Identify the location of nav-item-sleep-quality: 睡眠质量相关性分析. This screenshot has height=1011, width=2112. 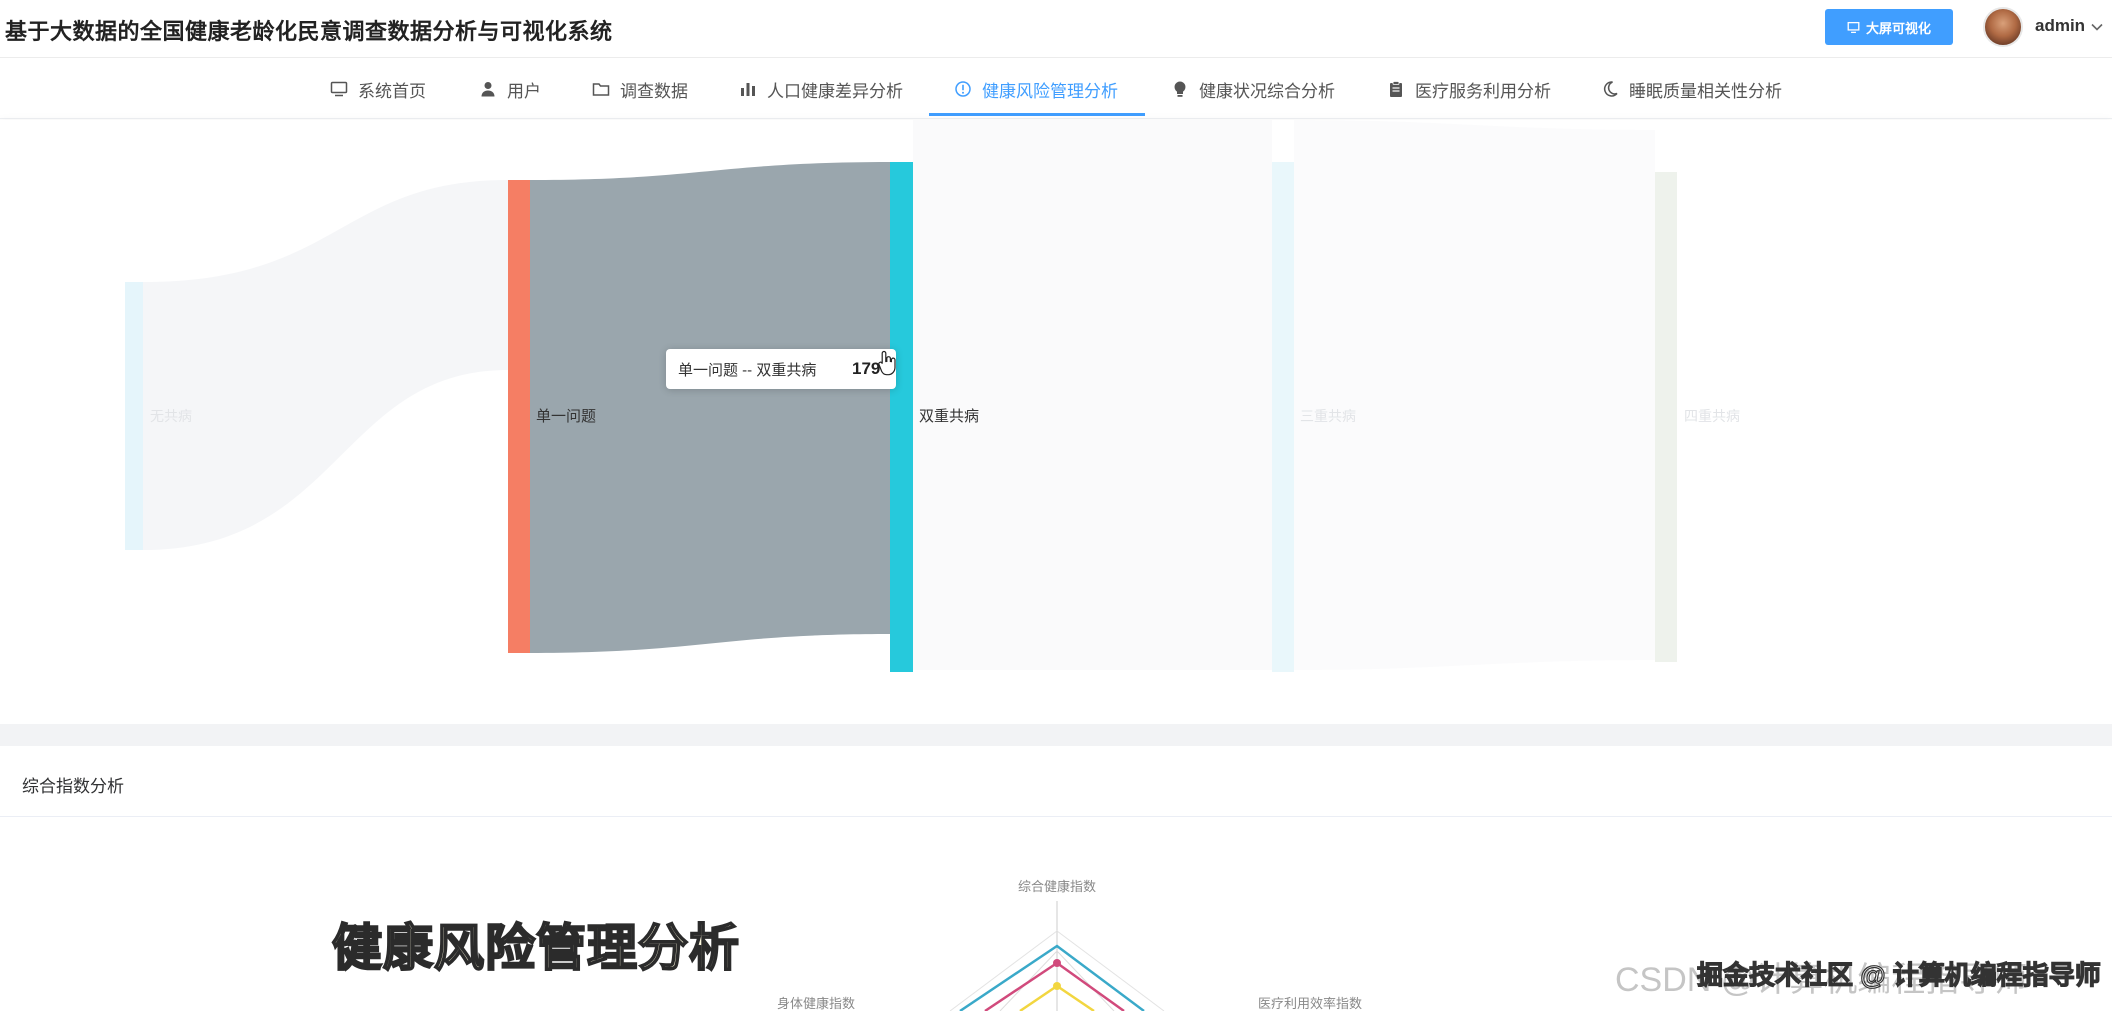
(1691, 89).